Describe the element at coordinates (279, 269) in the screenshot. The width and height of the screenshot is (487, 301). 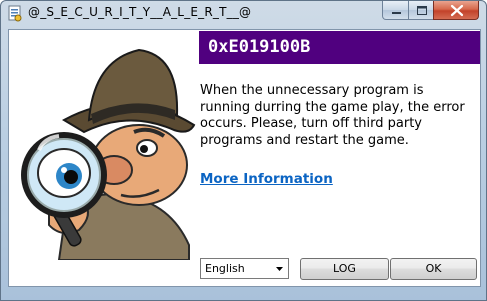
I see `dropdown-arrow-icon` at that location.